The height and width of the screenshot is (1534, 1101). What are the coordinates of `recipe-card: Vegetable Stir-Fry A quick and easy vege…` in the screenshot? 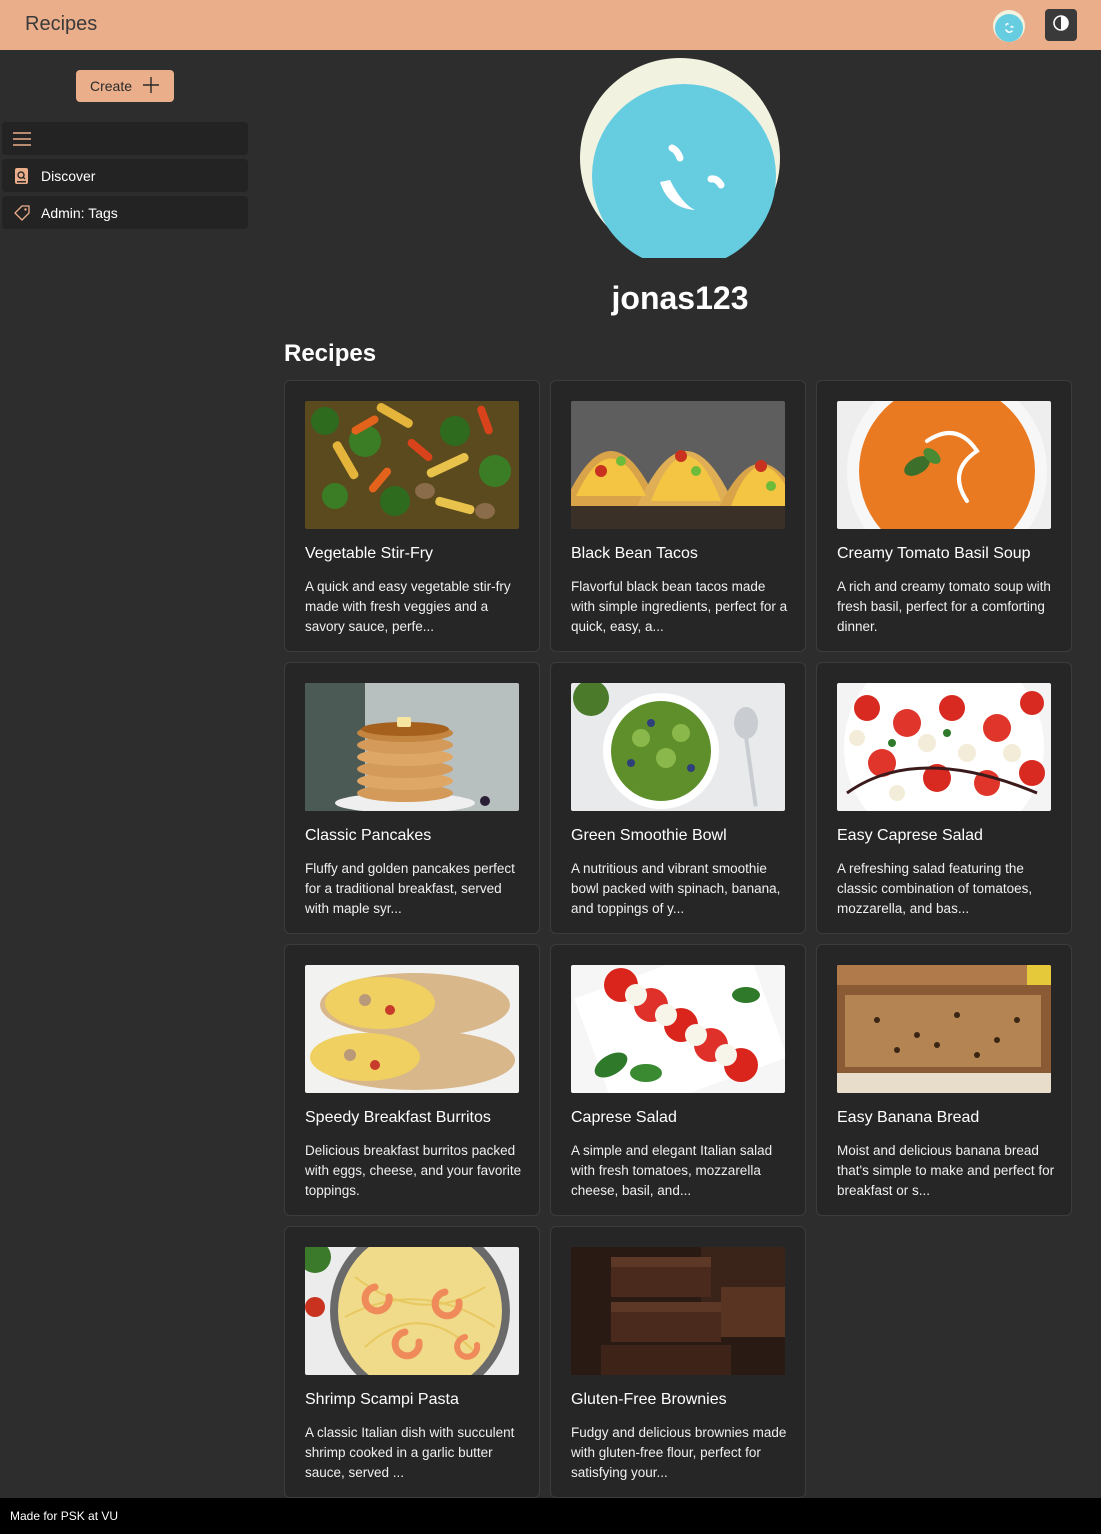 It's located at (412, 516).